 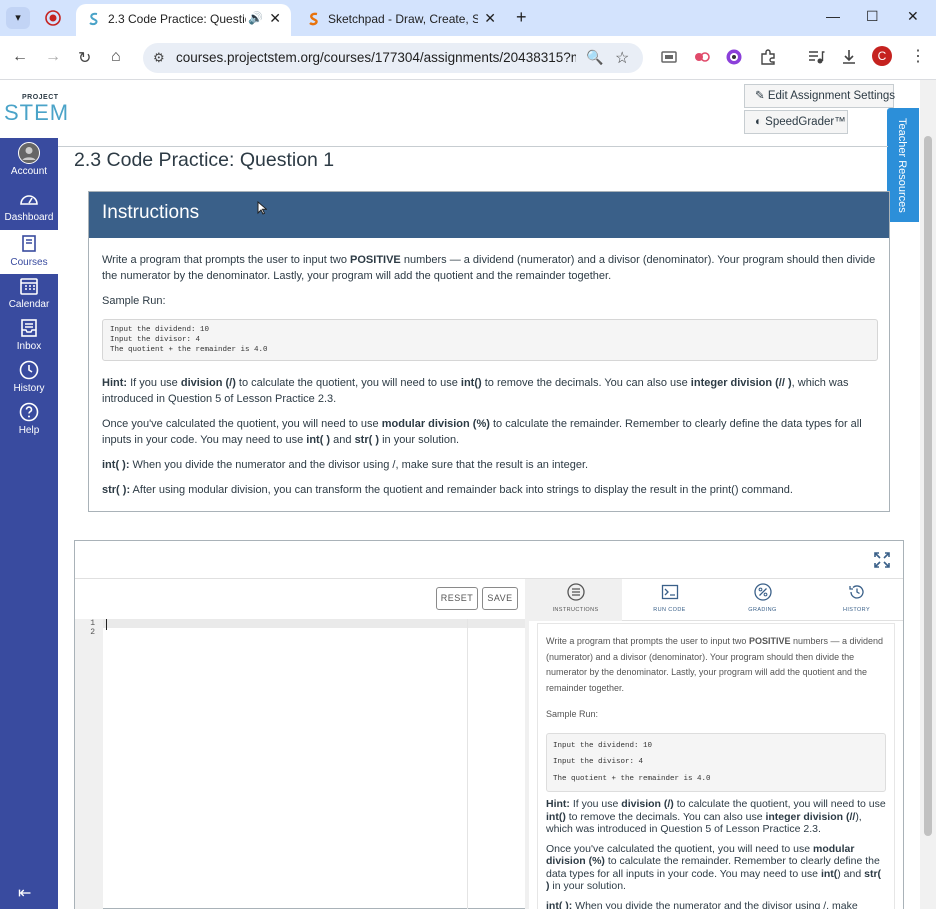 I want to click on text: ) and, so click(x=851, y=873).